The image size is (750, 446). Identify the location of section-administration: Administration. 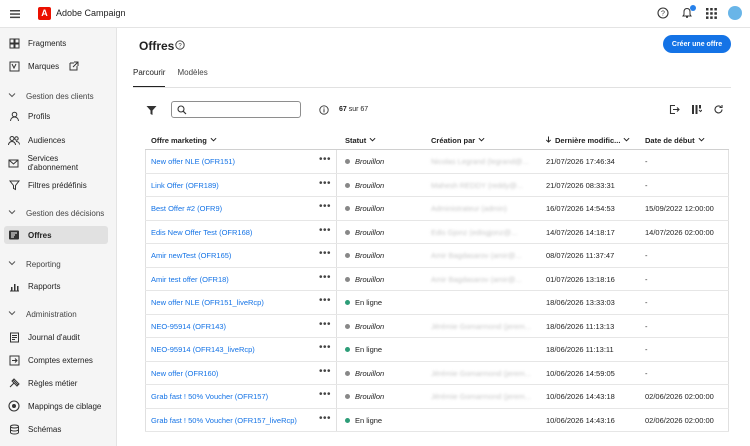
(42, 314).